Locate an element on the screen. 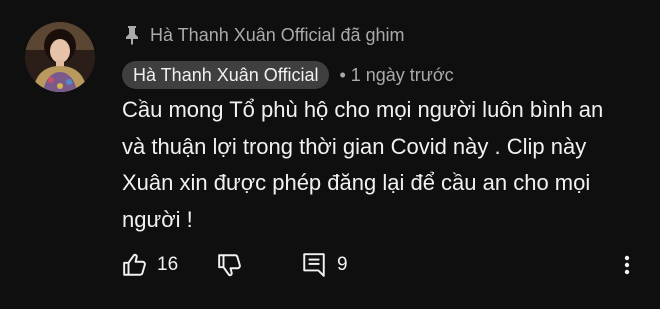 The height and width of the screenshot is (309, 660). reply-comment-icon is located at coordinates (314, 265).